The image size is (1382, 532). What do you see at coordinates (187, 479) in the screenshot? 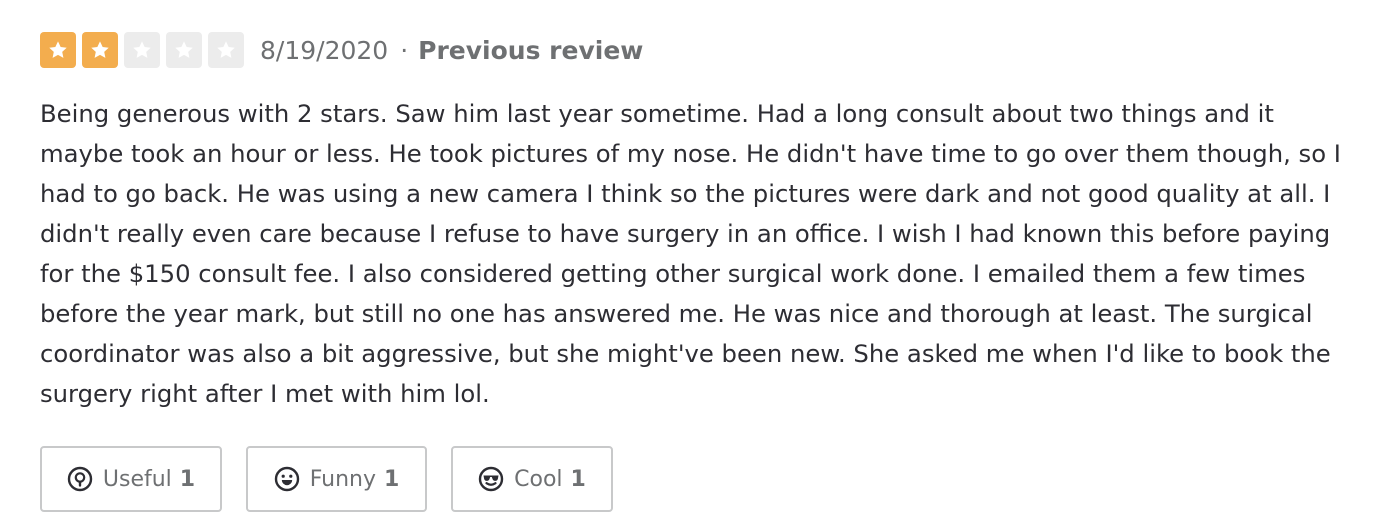
I see `useful-count: 1` at bounding box center [187, 479].